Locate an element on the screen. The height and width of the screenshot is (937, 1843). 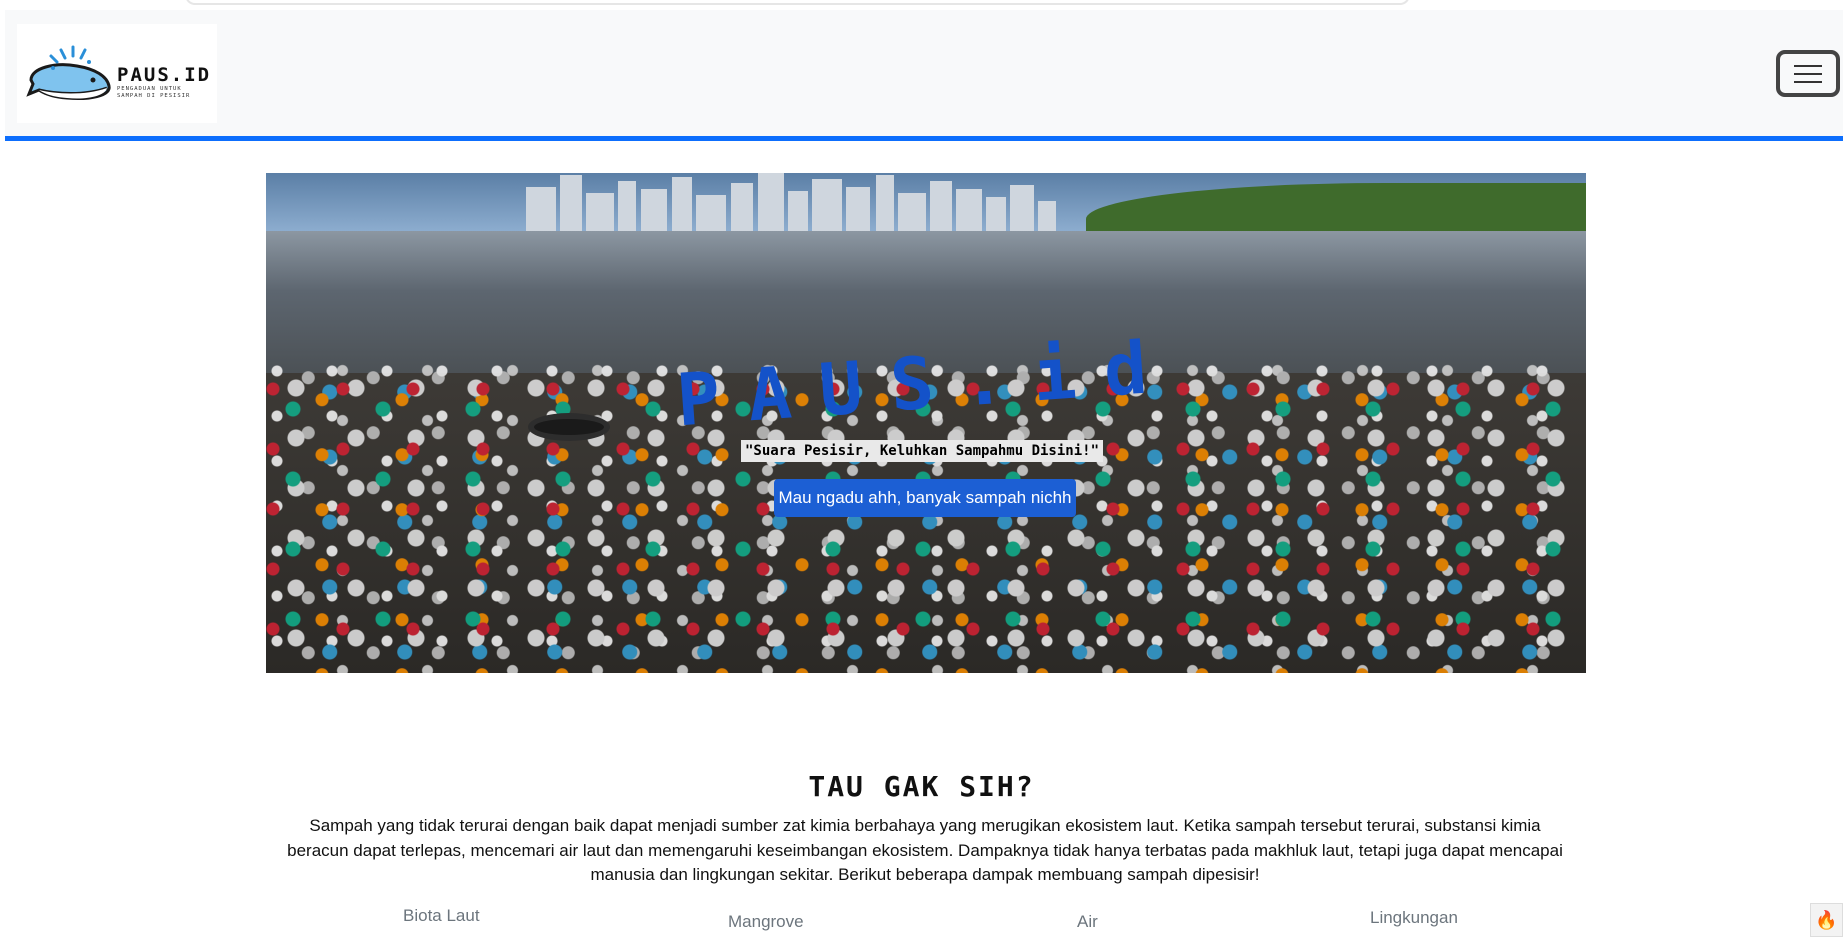
category-mangrove: Mangrove is located at coordinates (766, 922).